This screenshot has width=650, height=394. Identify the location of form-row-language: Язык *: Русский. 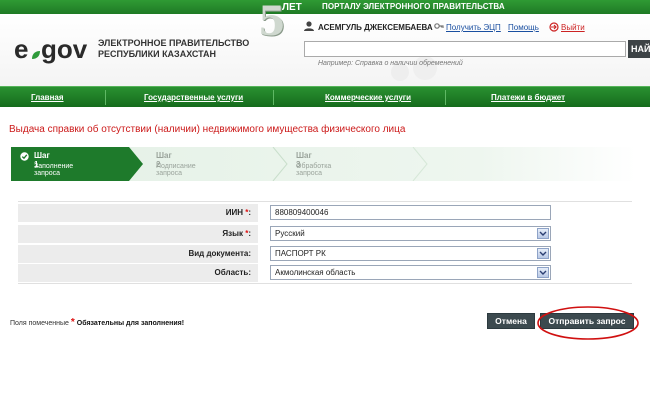
(325, 234).